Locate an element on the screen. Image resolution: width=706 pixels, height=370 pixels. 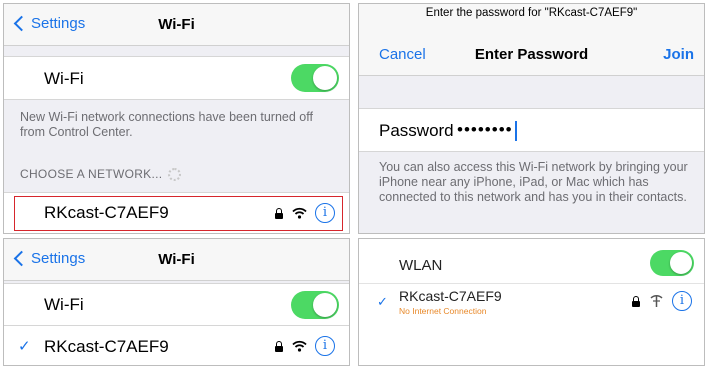
network-status: No Internet Connection is located at coordinates (443, 311).